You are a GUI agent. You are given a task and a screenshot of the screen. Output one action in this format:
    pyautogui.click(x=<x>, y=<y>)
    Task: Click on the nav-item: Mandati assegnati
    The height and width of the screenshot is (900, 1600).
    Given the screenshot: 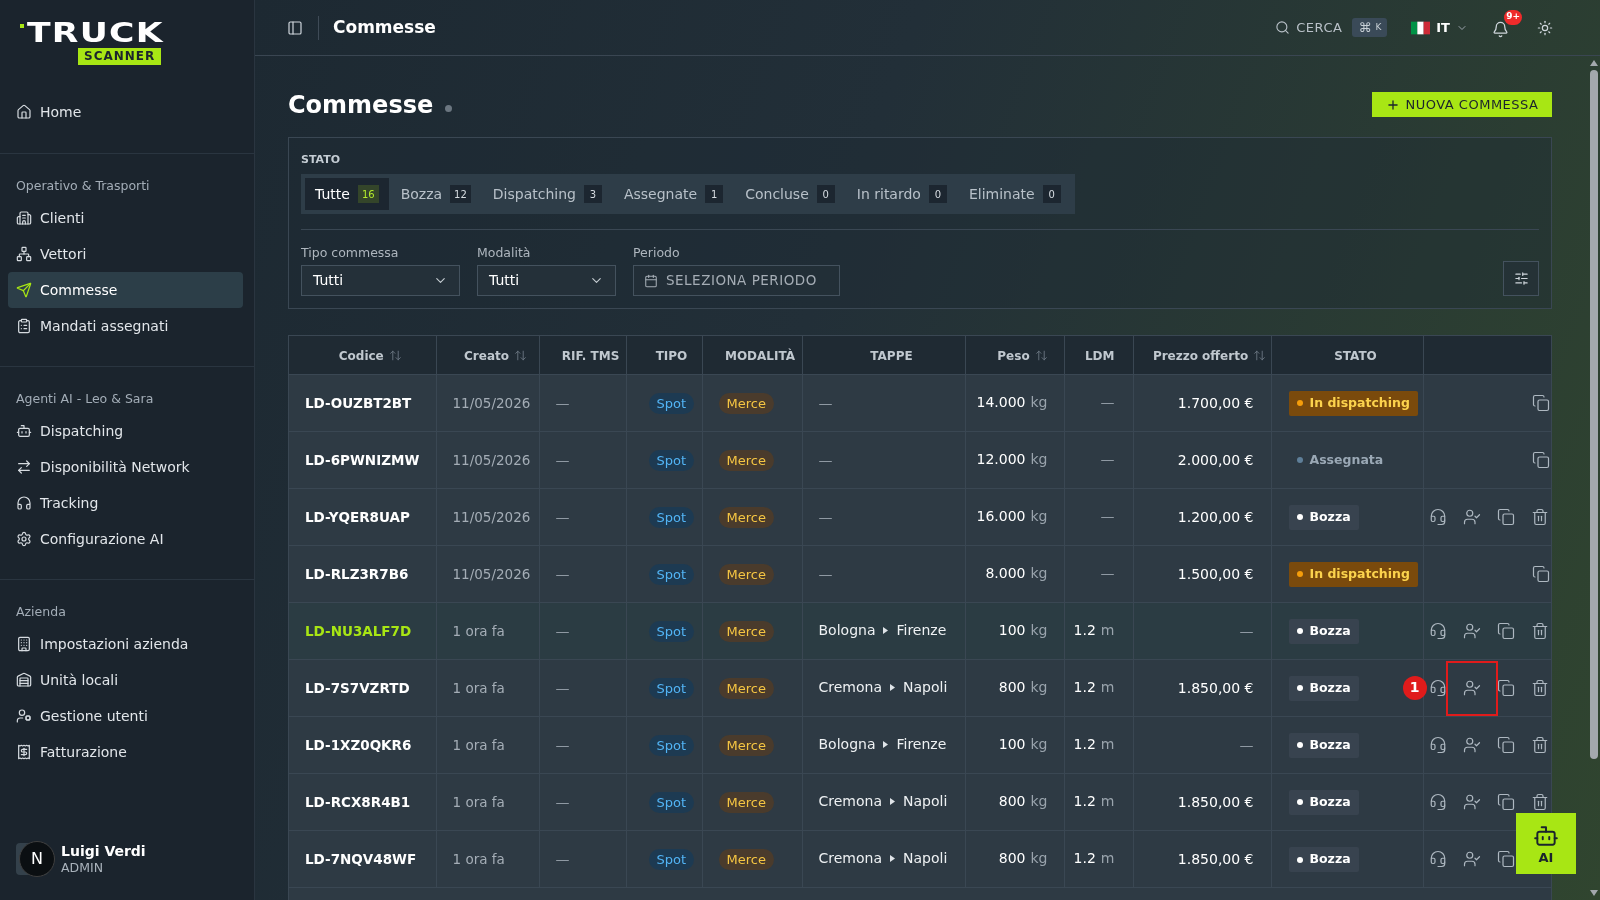 What is the action you would take?
    pyautogui.click(x=125, y=326)
    